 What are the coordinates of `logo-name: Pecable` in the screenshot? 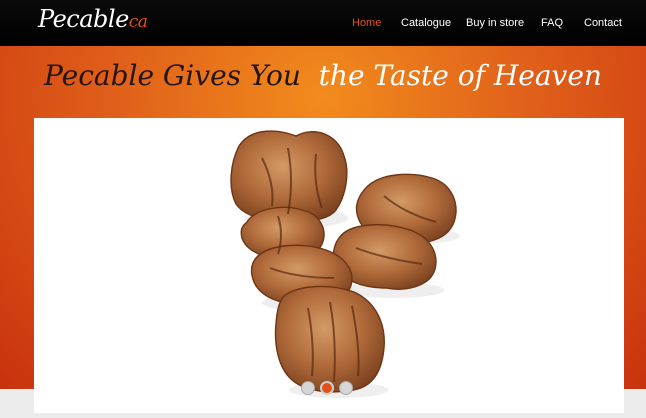 It's located at (83, 19).